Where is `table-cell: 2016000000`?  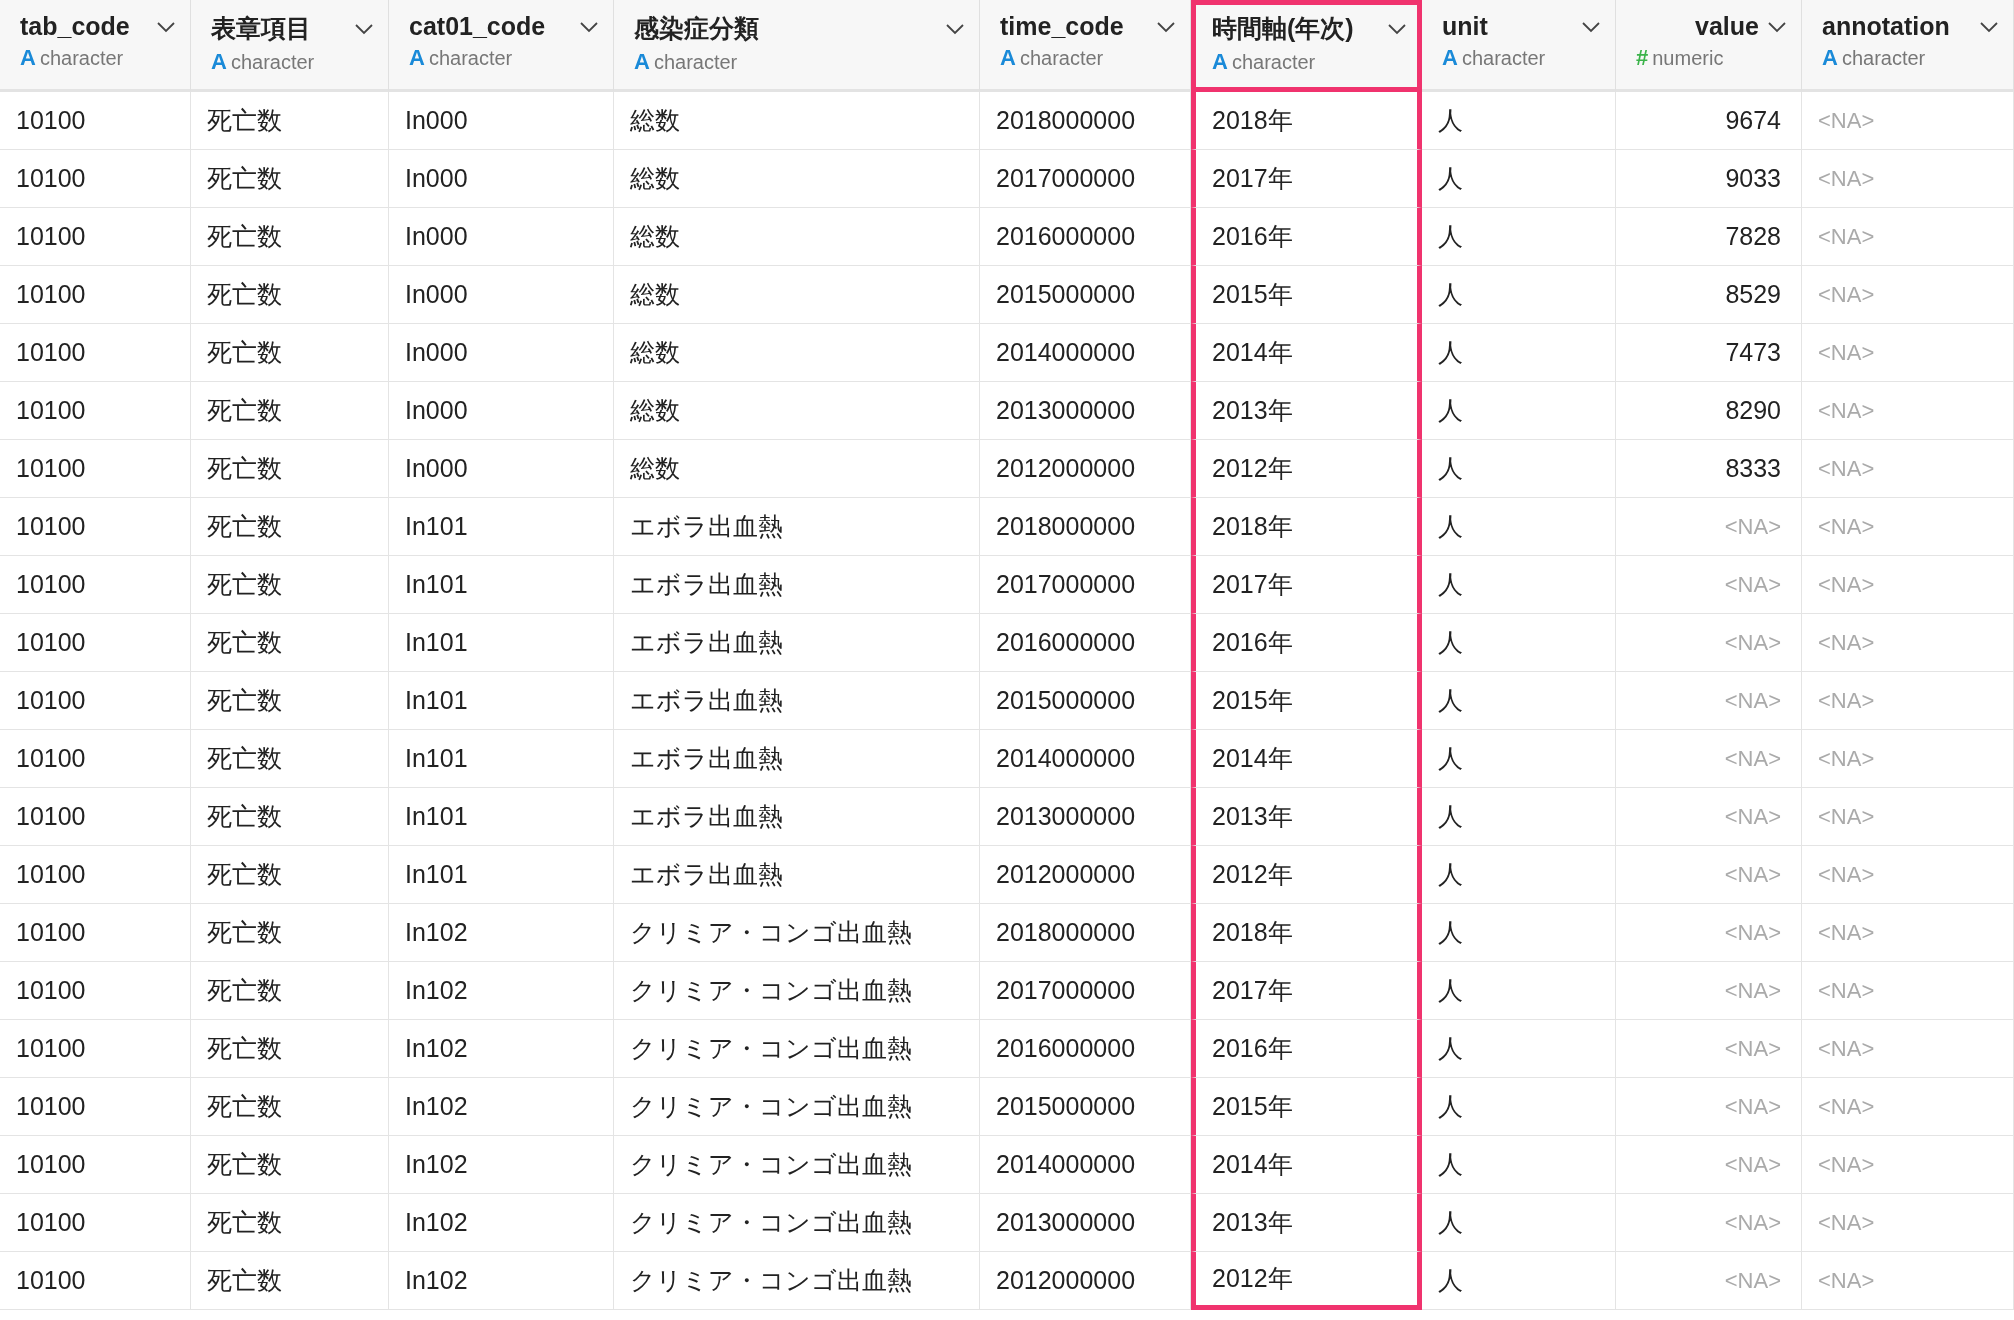 table-cell: 2016000000 is located at coordinates (1066, 642).